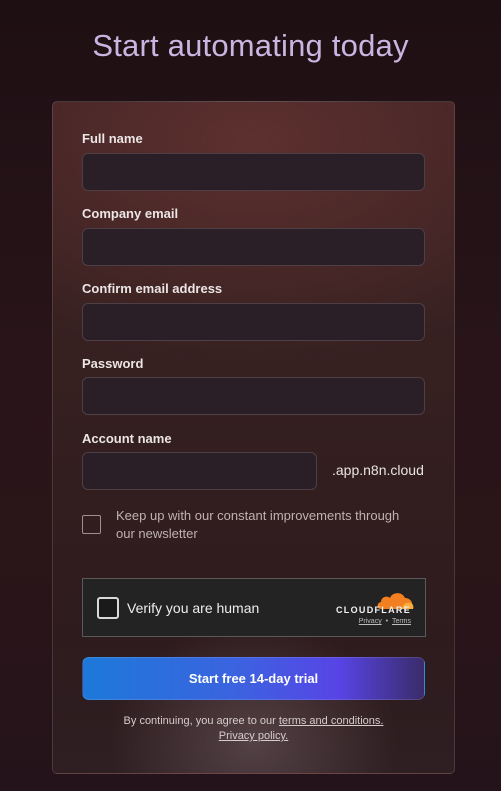 The image size is (501, 791). Describe the element at coordinates (112, 138) in the screenshot. I see `full-name-label: Full name` at that location.